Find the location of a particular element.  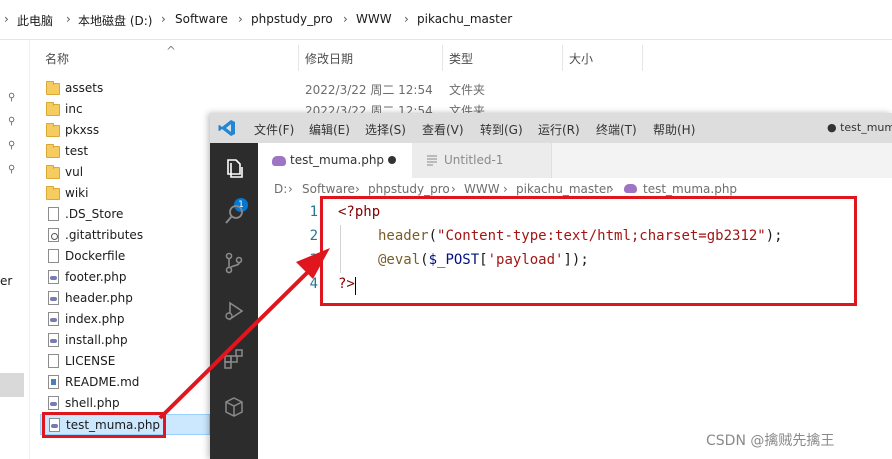

nav-item-partial: er is located at coordinates (6, 281).